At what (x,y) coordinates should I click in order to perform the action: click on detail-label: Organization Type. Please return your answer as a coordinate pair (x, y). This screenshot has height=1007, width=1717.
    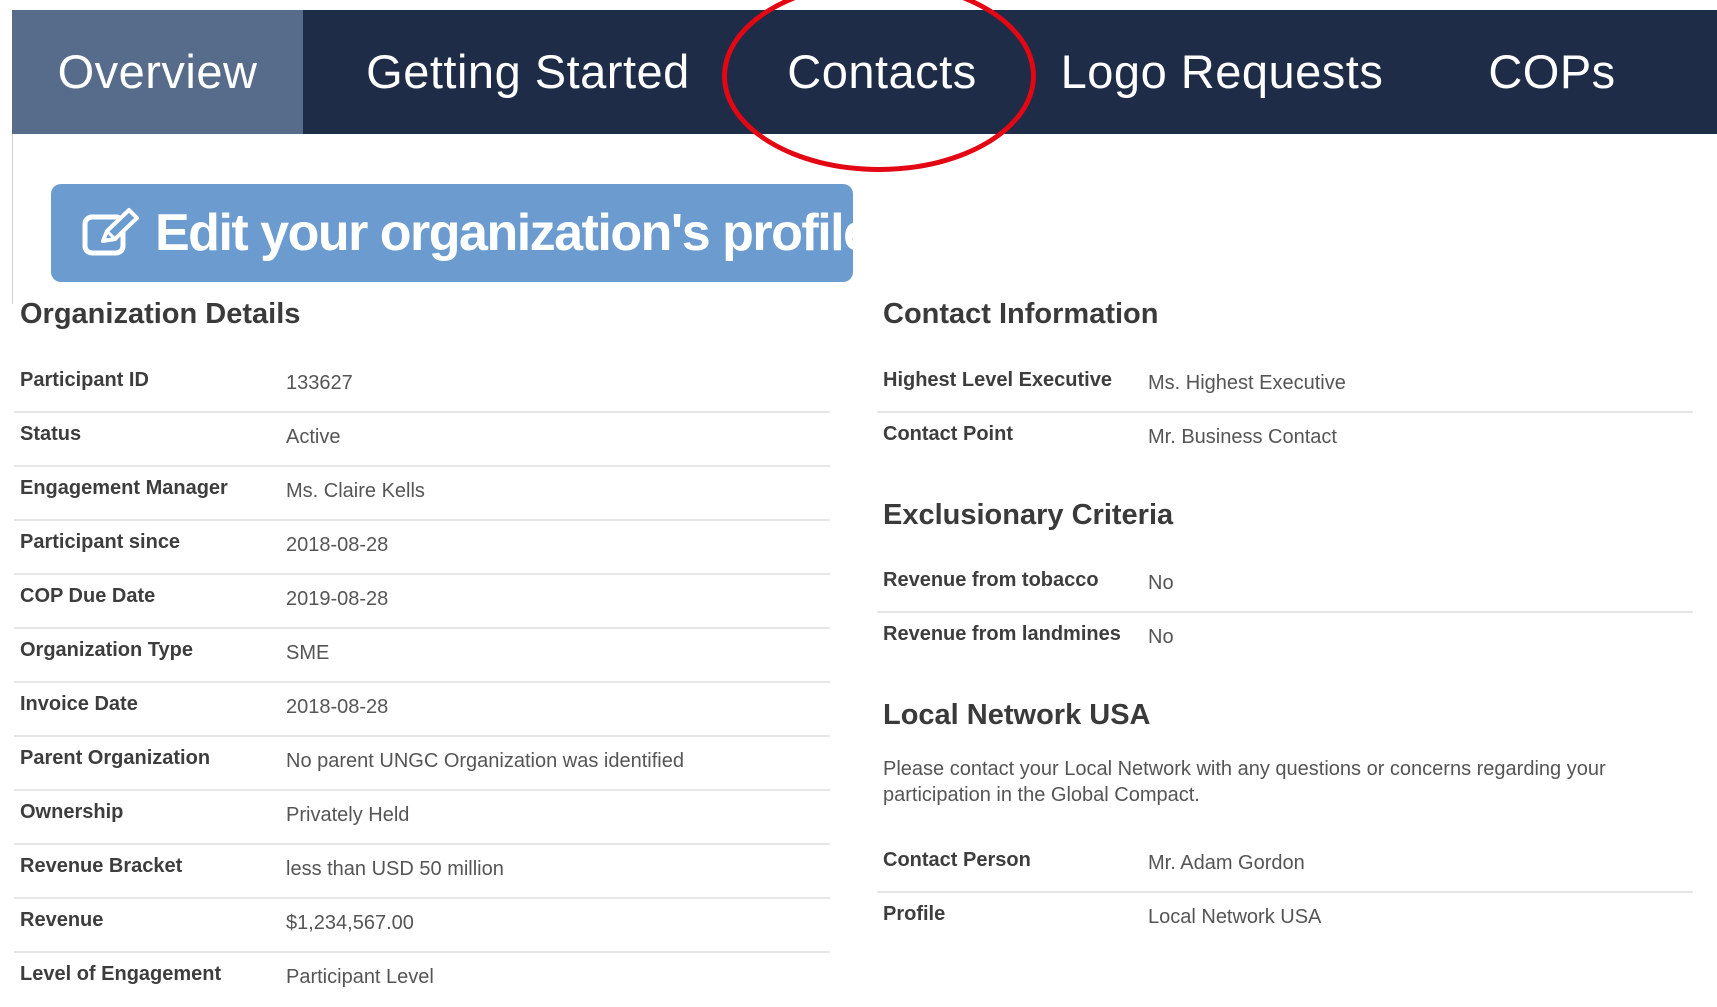
    Looking at the image, I should click on (106, 650).